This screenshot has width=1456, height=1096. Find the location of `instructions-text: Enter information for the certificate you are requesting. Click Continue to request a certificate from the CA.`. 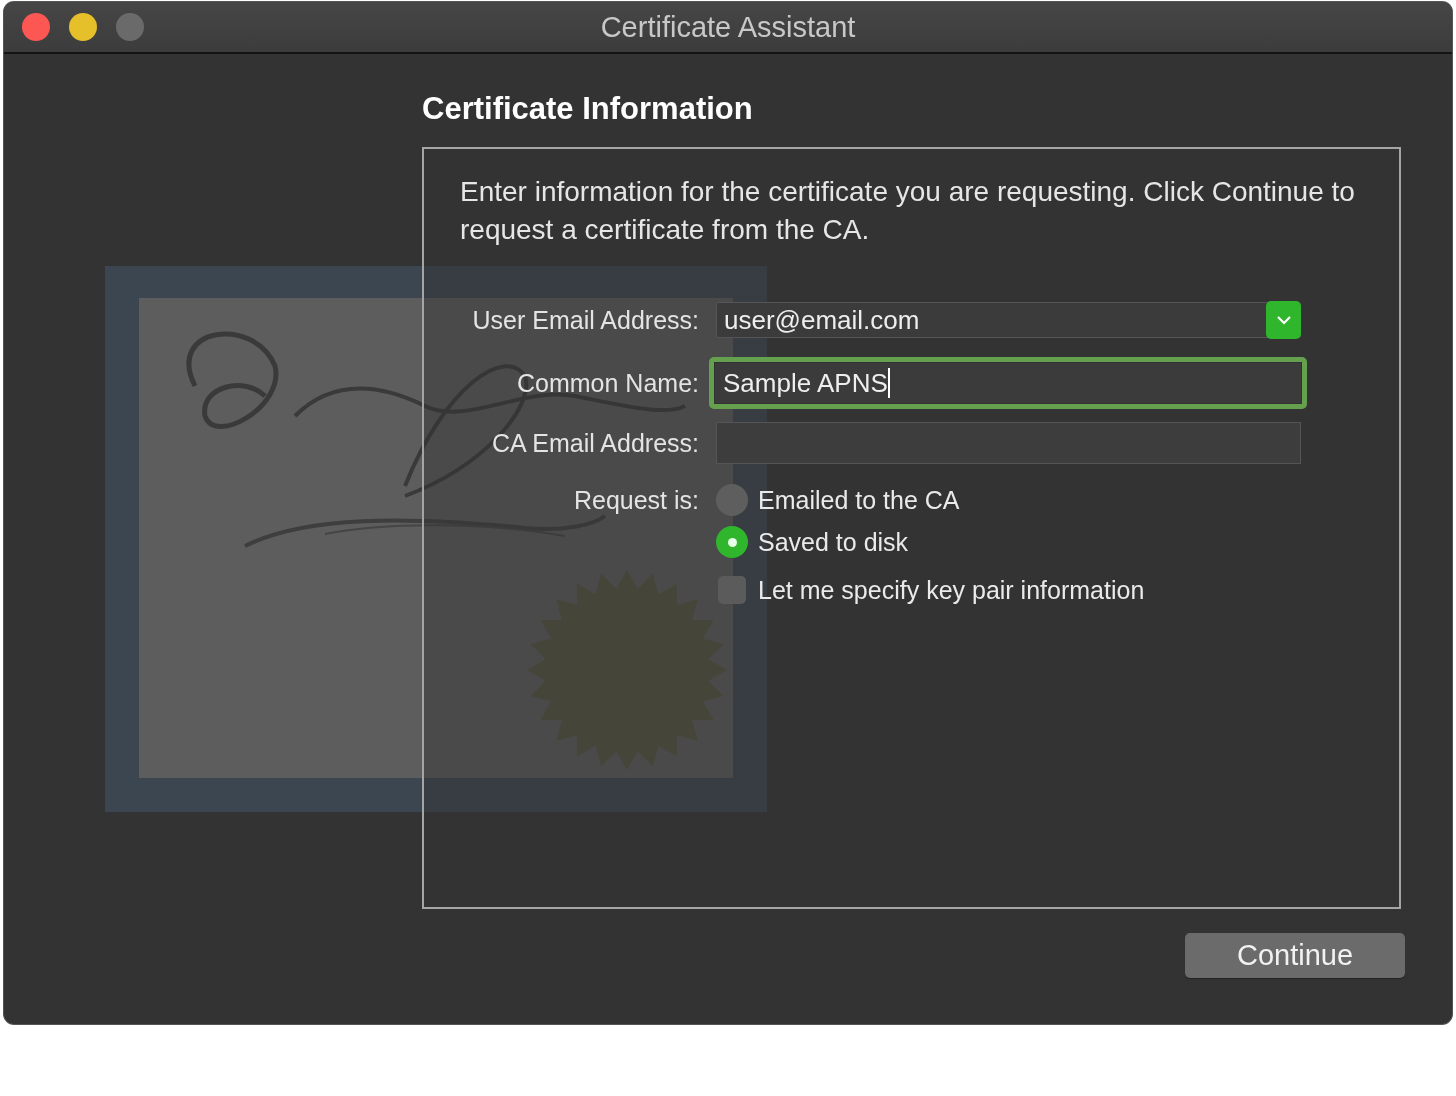

instructions-text: Enter information for the certificate you are requesting. Click Continue to request a certificate from the CA. is located at coordinates (908, 211).